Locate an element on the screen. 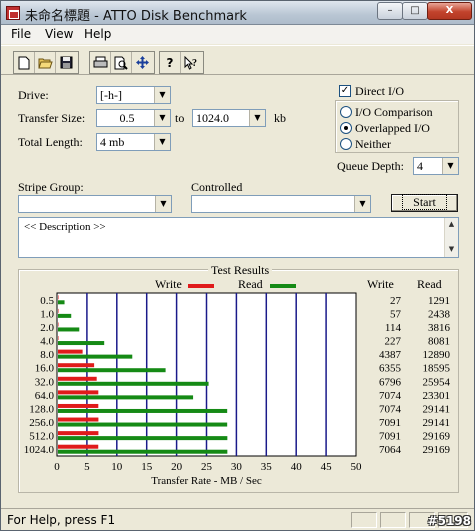 Image resolution: width=475 pixels, height=531 pixels. x-tick-label: 5 is located at coordinates (87, 467).